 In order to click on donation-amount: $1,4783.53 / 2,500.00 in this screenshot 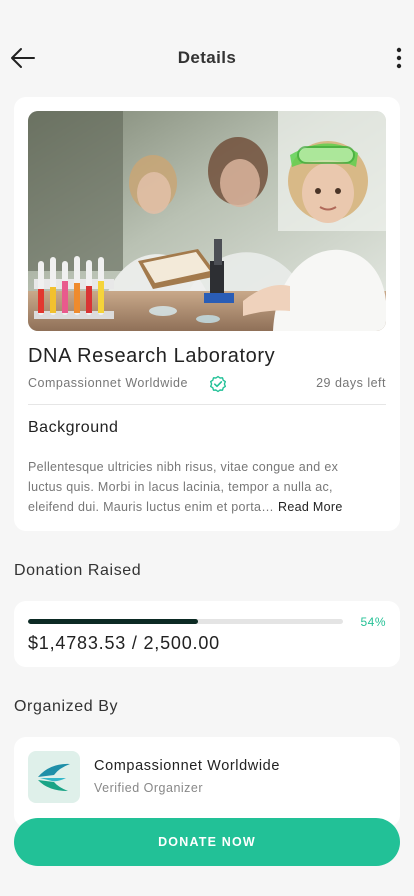, I will do `click(124, 643)`.